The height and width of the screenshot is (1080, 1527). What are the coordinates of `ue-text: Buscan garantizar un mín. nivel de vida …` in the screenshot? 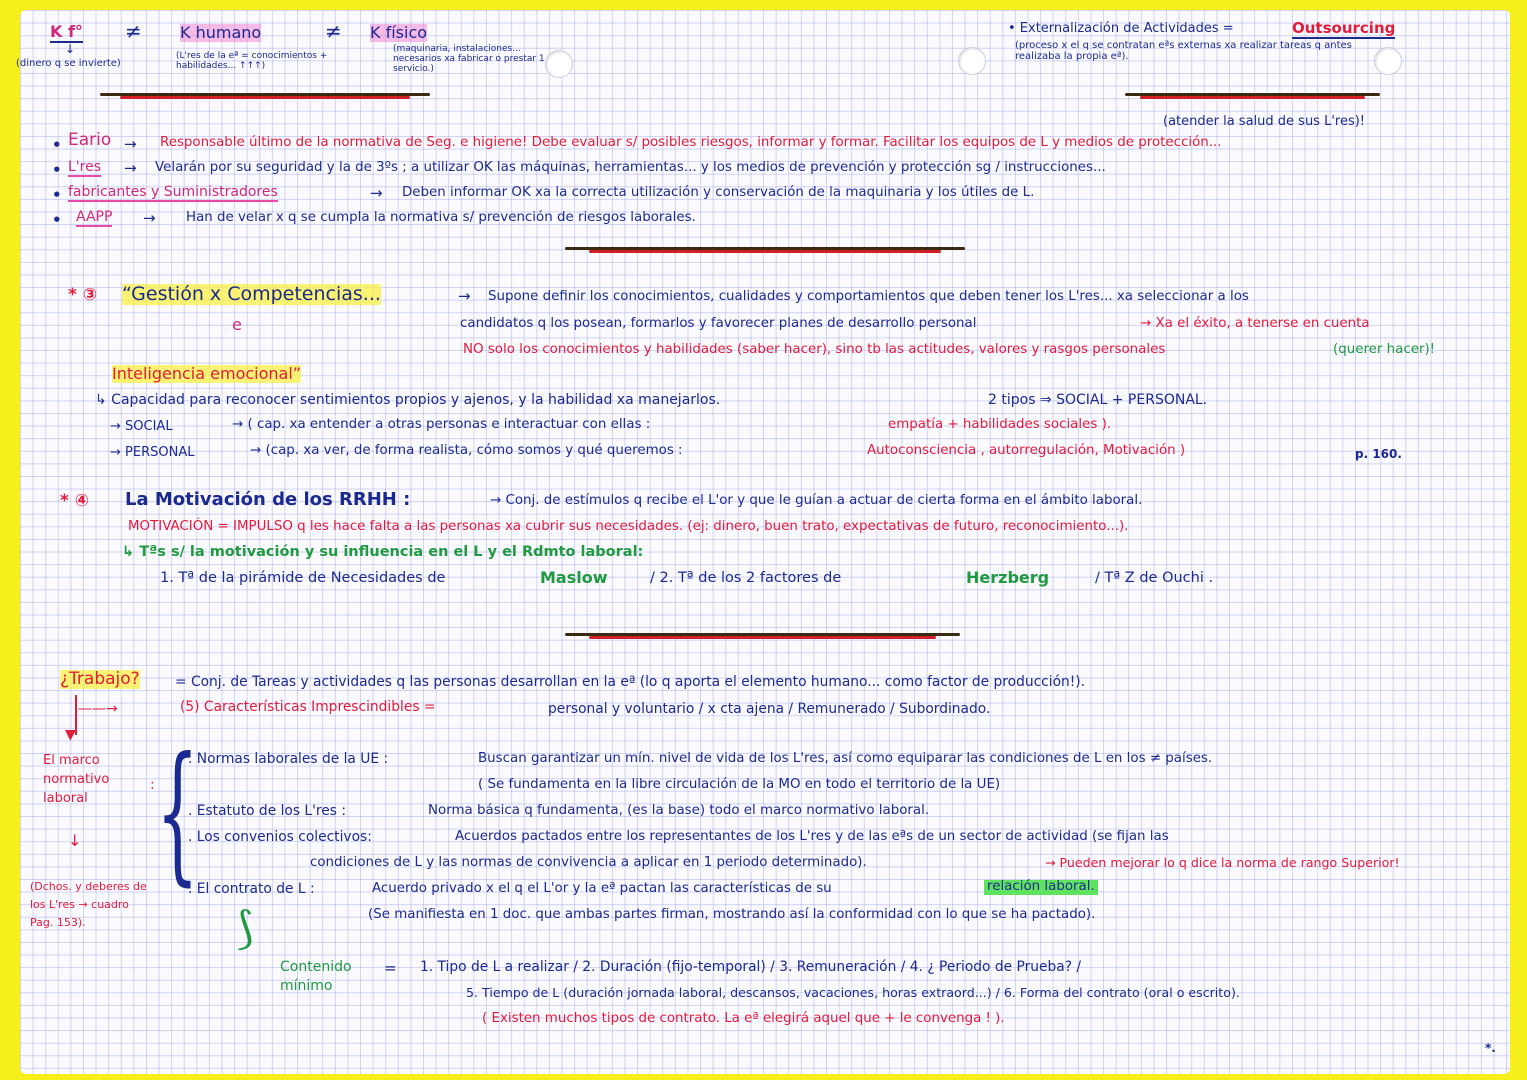 It's located at (845, 758).